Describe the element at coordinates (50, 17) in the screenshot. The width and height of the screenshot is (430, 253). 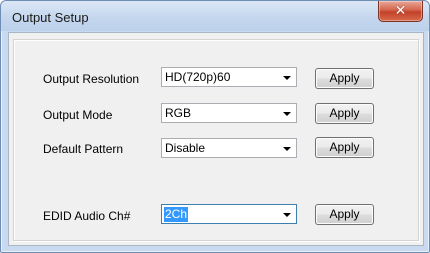
I see `window-title: Output Setup` at that location.